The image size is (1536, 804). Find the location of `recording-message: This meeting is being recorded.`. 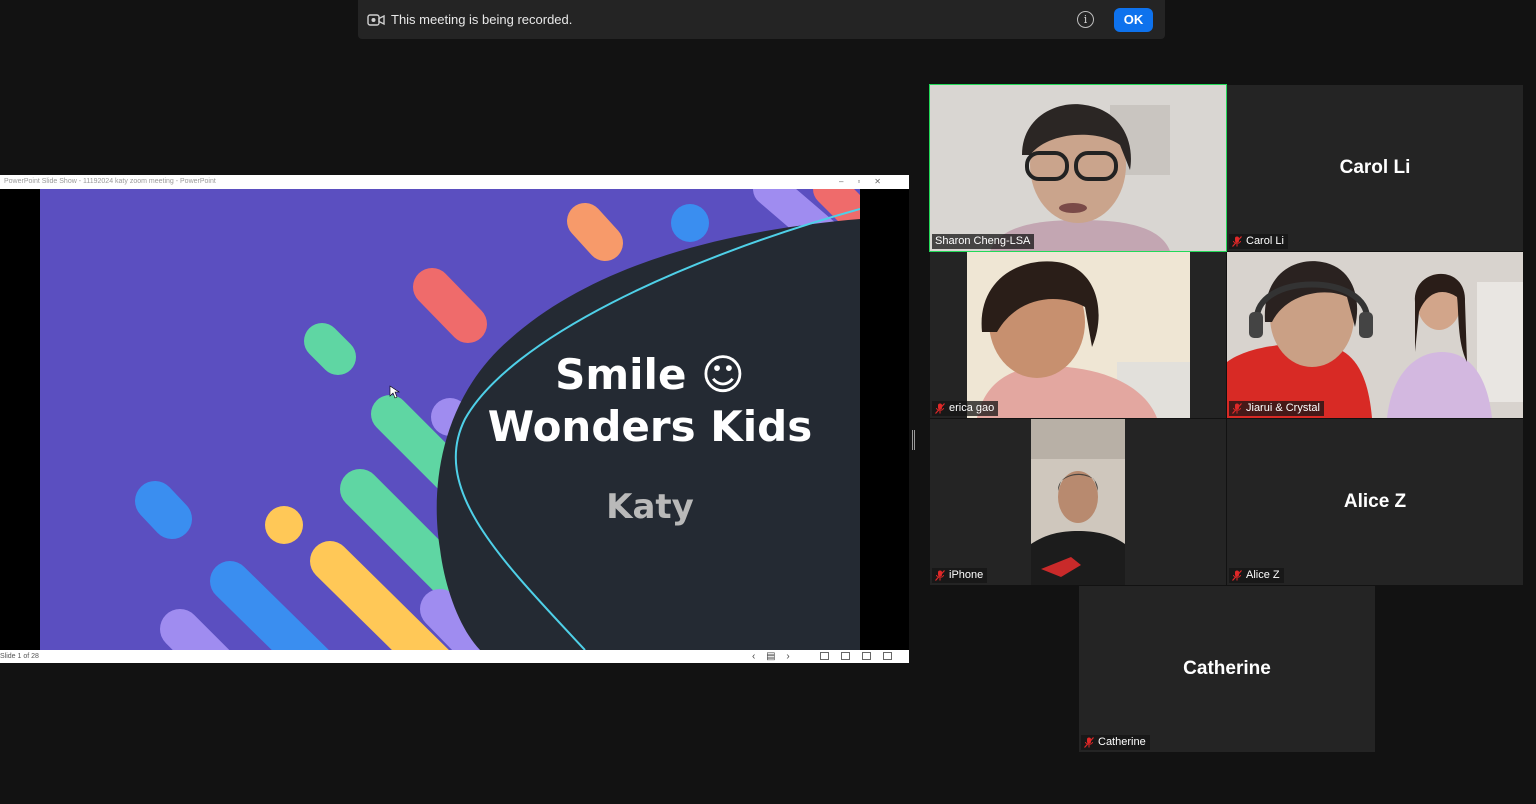

recording-message: This meeting is being recorded. is located at coordinates (482, 19).